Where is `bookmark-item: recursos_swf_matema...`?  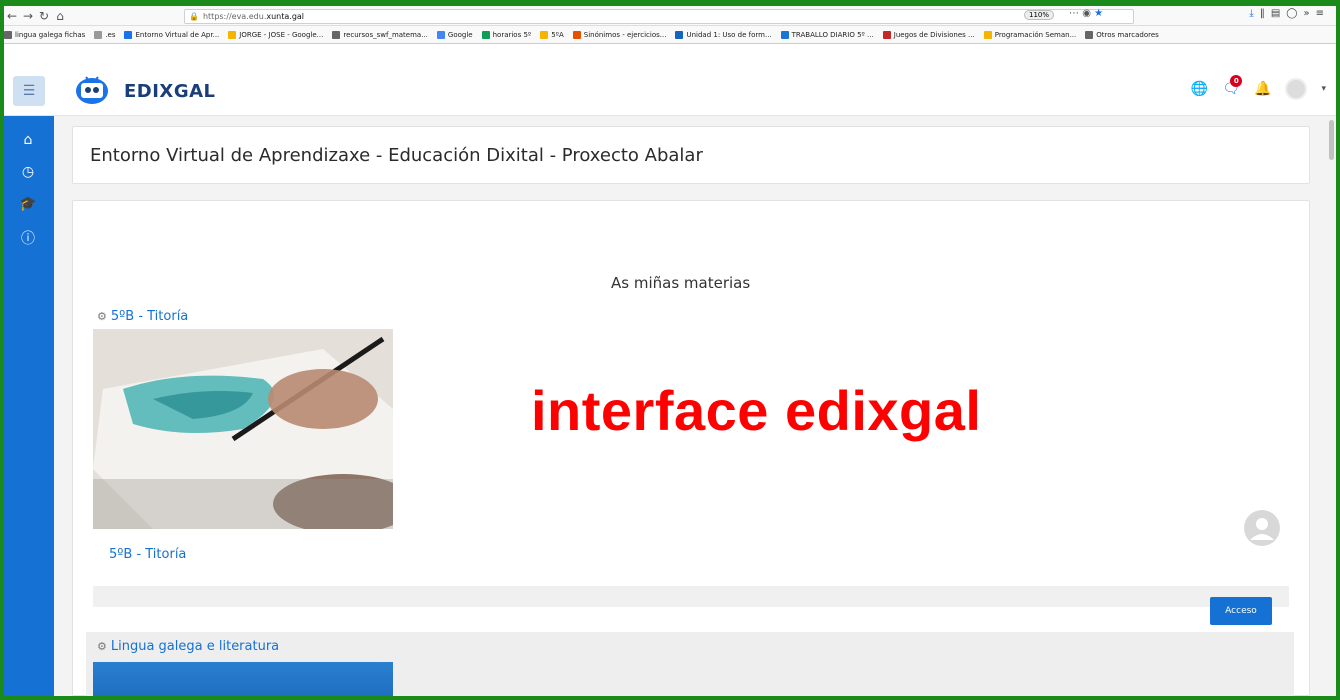
bookmark-item: recursos_swf_matema... is located at coordinates (380, 34).